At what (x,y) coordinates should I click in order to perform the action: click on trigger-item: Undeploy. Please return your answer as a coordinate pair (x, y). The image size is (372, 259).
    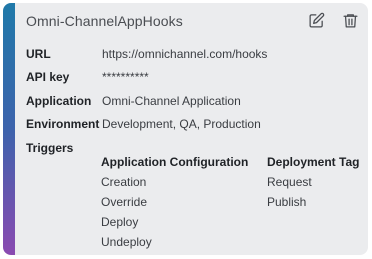
    Looking at the image, I should click on (126, 242).